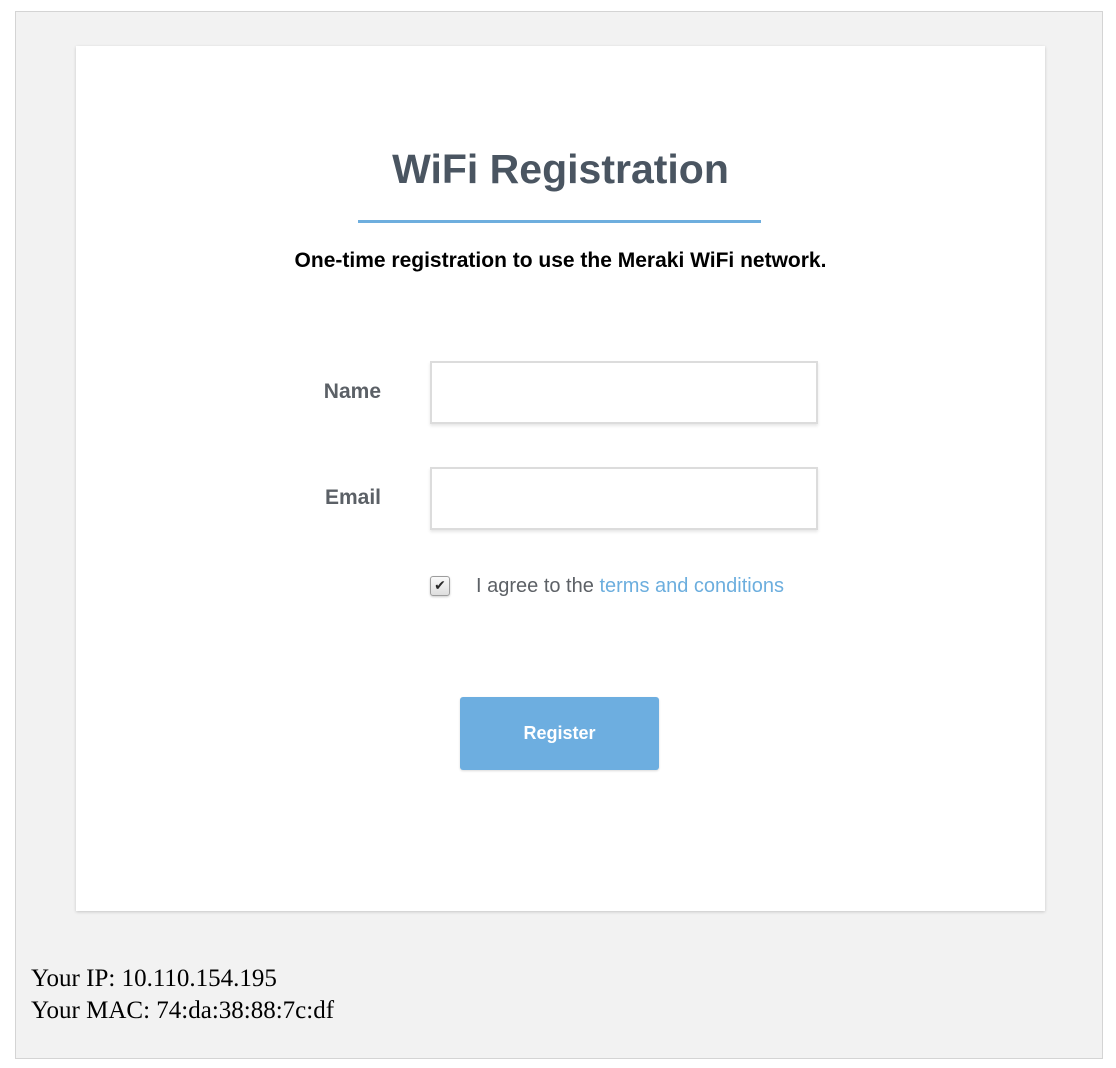 The width and height of the screenshot is (1116, 1068). I want to click on name-field, so click(624, 392).